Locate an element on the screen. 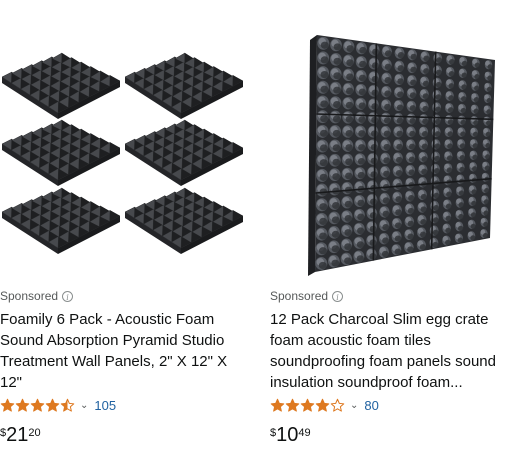 This screenshot has height=451, width=509. rating: ⌄ 80 is located at coordinates (324, 405).